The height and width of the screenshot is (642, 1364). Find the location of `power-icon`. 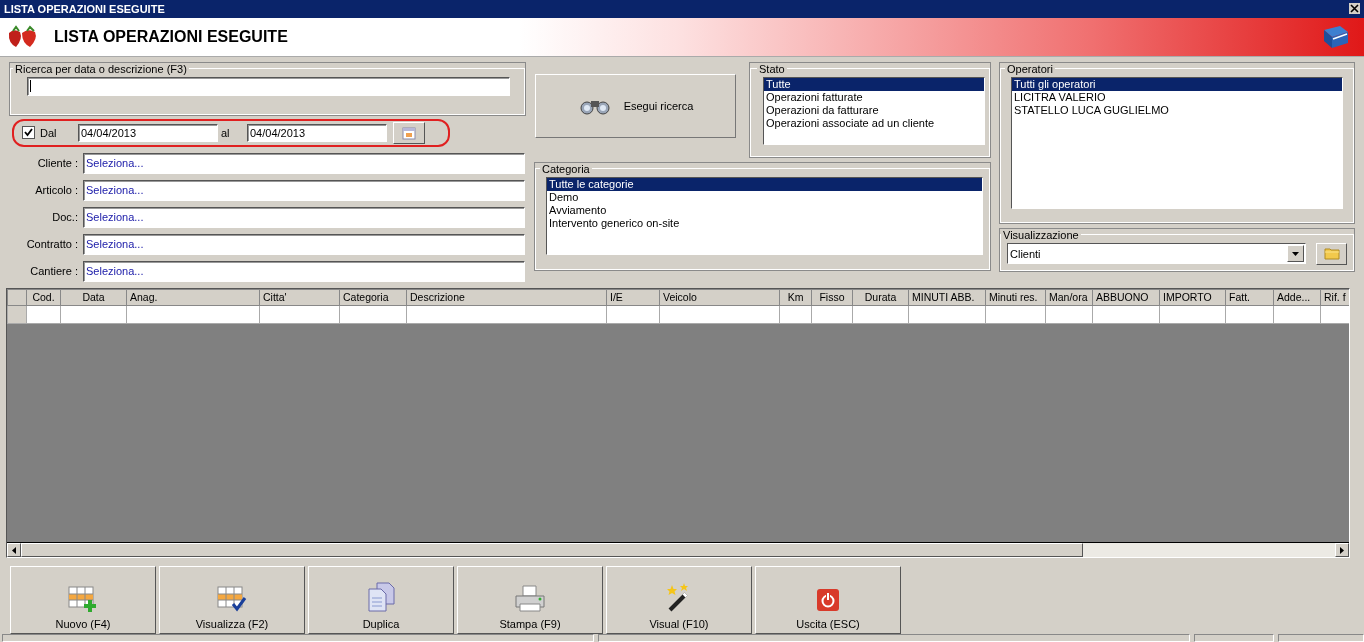

power-icon is located at coordinates (828, 600).